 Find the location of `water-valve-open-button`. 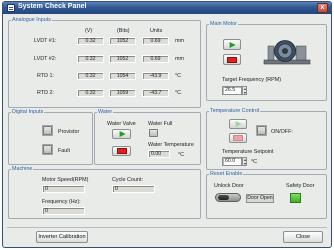

water-valve-open-button is located at coordinates (121, 134).